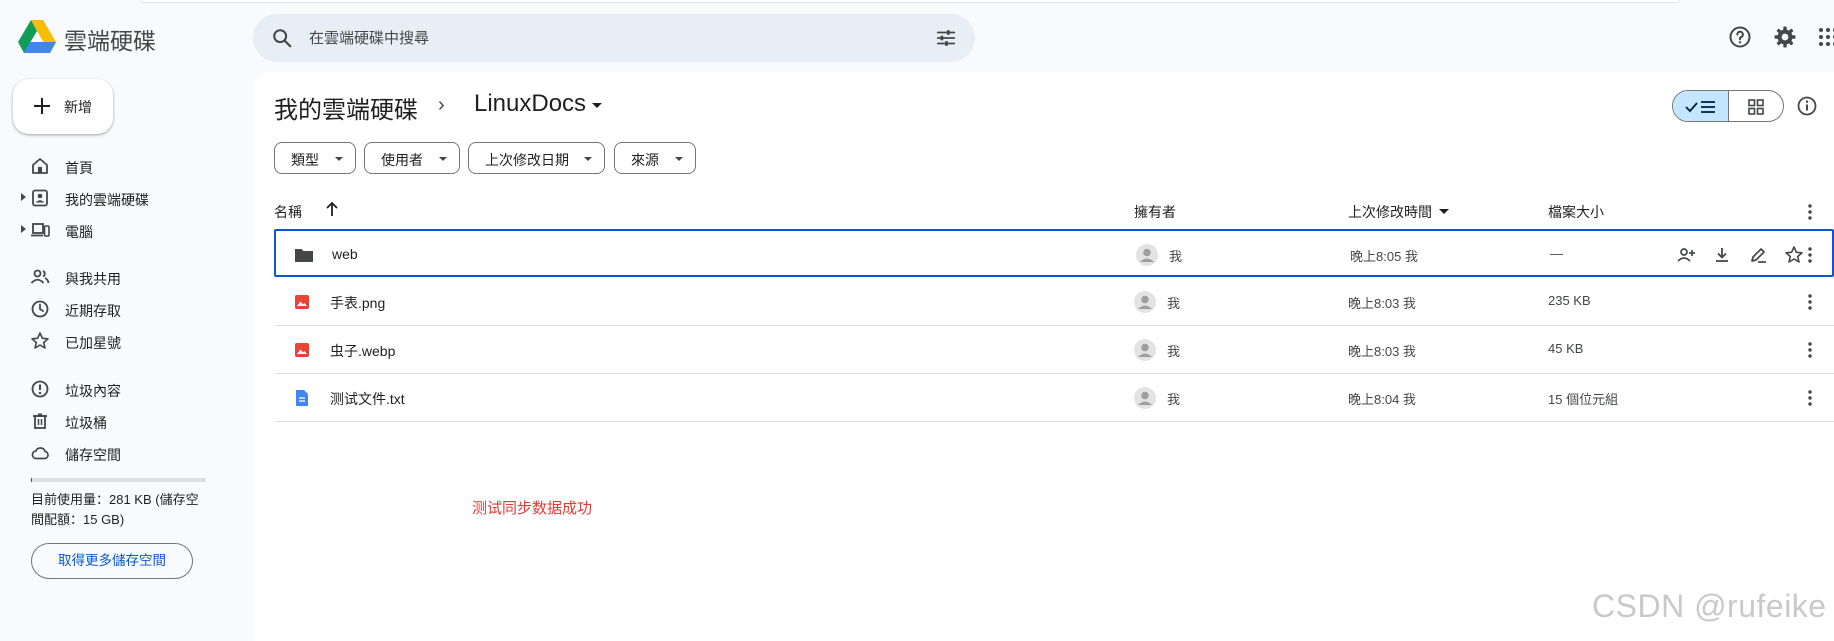 This screenshot has width=1834, height=641. Describe the element at coordinates (1155, 212) in the screenshot. I see `column-header-owner: 擁有者` at that location.